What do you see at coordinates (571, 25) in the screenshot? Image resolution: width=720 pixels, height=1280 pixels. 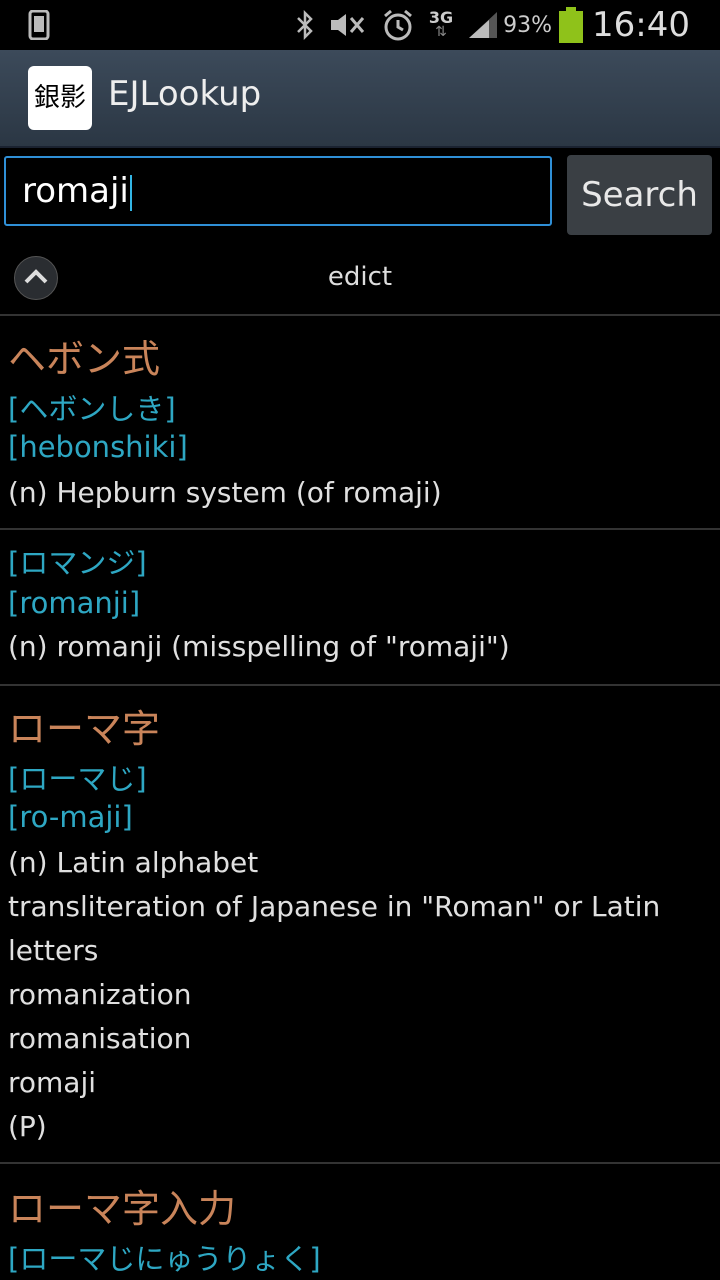 I see `battery-icon` at bounding box center [571, 25].